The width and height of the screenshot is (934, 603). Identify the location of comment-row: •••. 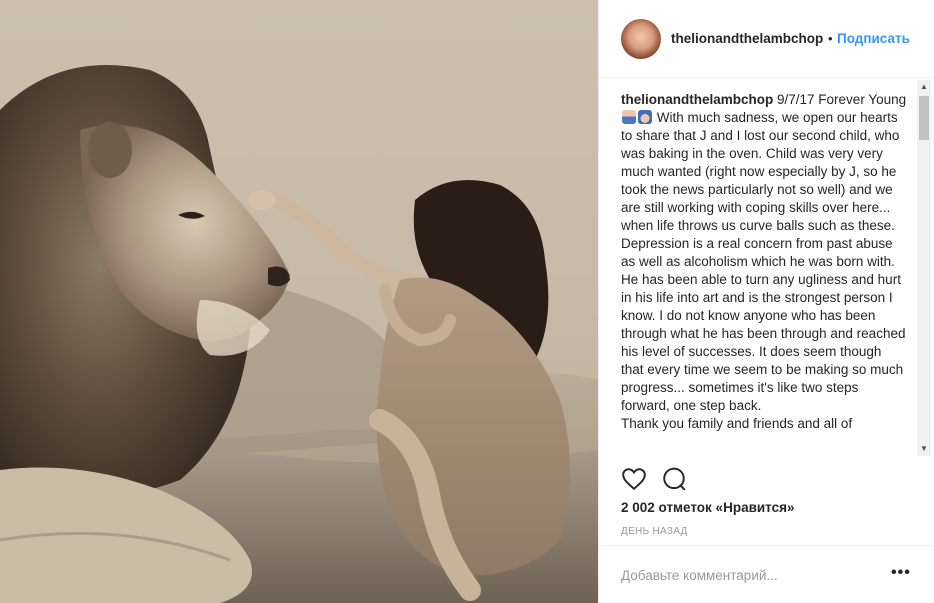
(766, 574).